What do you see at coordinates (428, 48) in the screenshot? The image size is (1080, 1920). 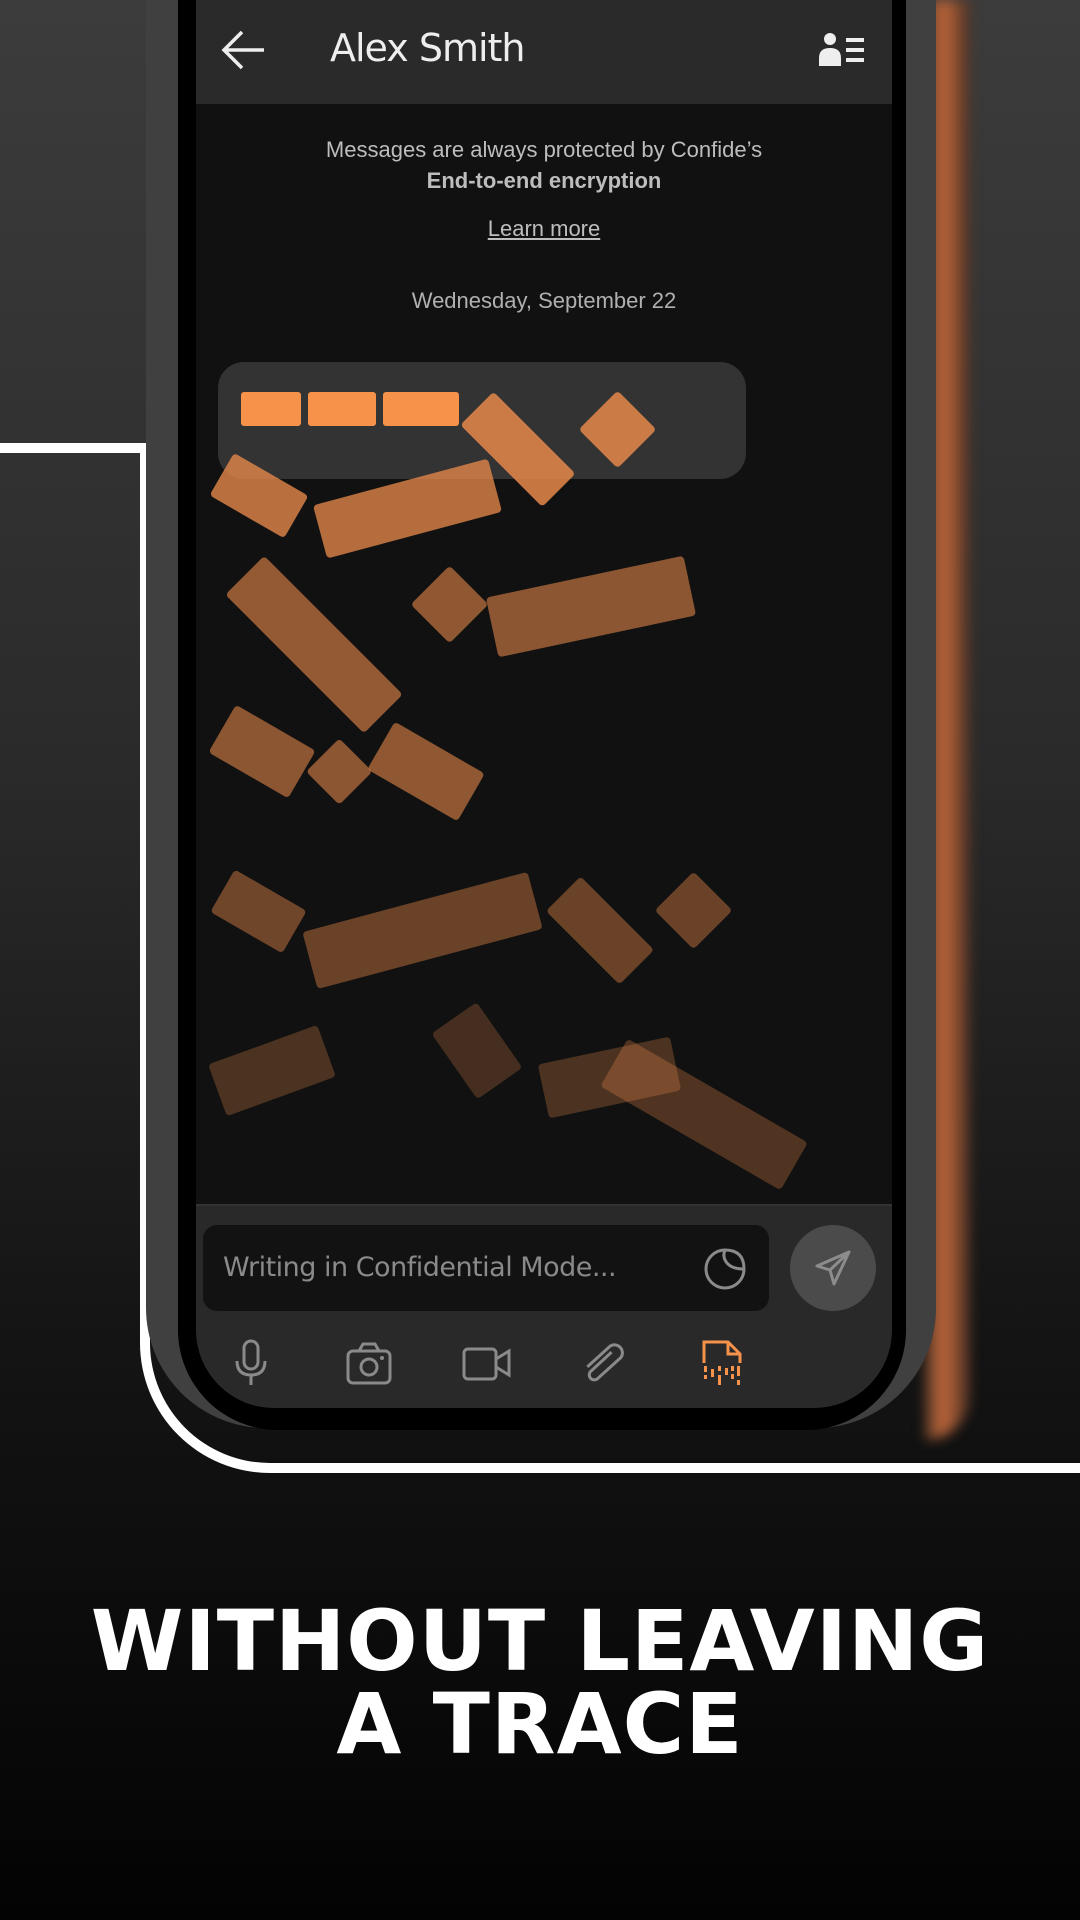 I see `contact-name: Alex Smith` at bounding box center [428, 48].